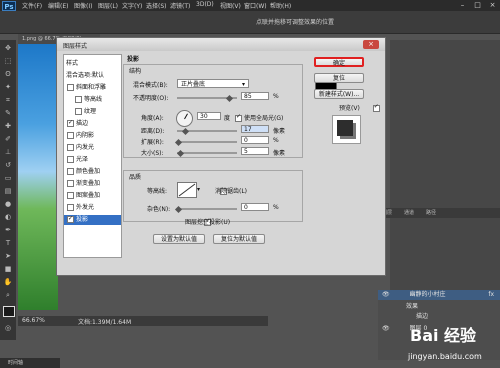  What do you see at coordinates (239, 239) in the screenshot?
I see `reset-default-button: 复位为默认值` at bounding box center [239, 239].